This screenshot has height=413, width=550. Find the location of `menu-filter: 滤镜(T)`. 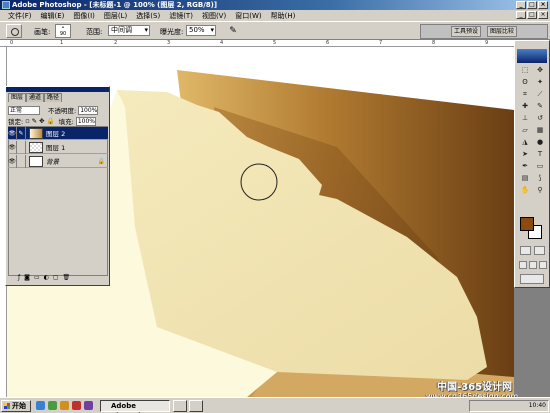

menu-filter: 滤镜(T) is located at coordinates (181, 16).